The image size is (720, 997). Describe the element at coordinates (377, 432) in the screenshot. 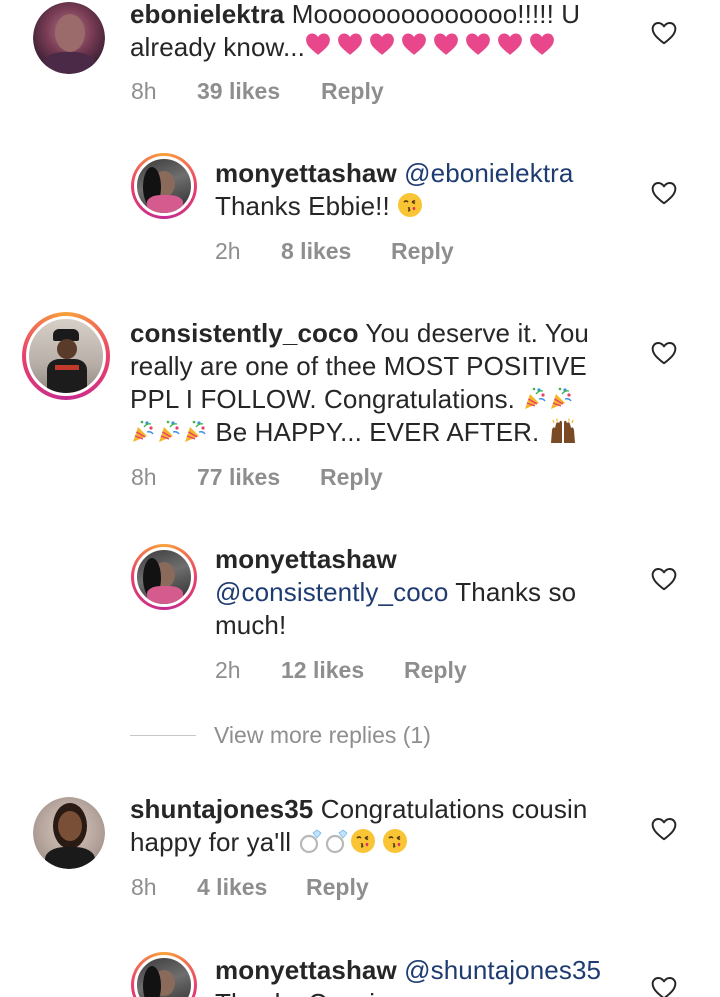

I see `comment-body: Be HAPPY... EVER AFTER.` at that location.